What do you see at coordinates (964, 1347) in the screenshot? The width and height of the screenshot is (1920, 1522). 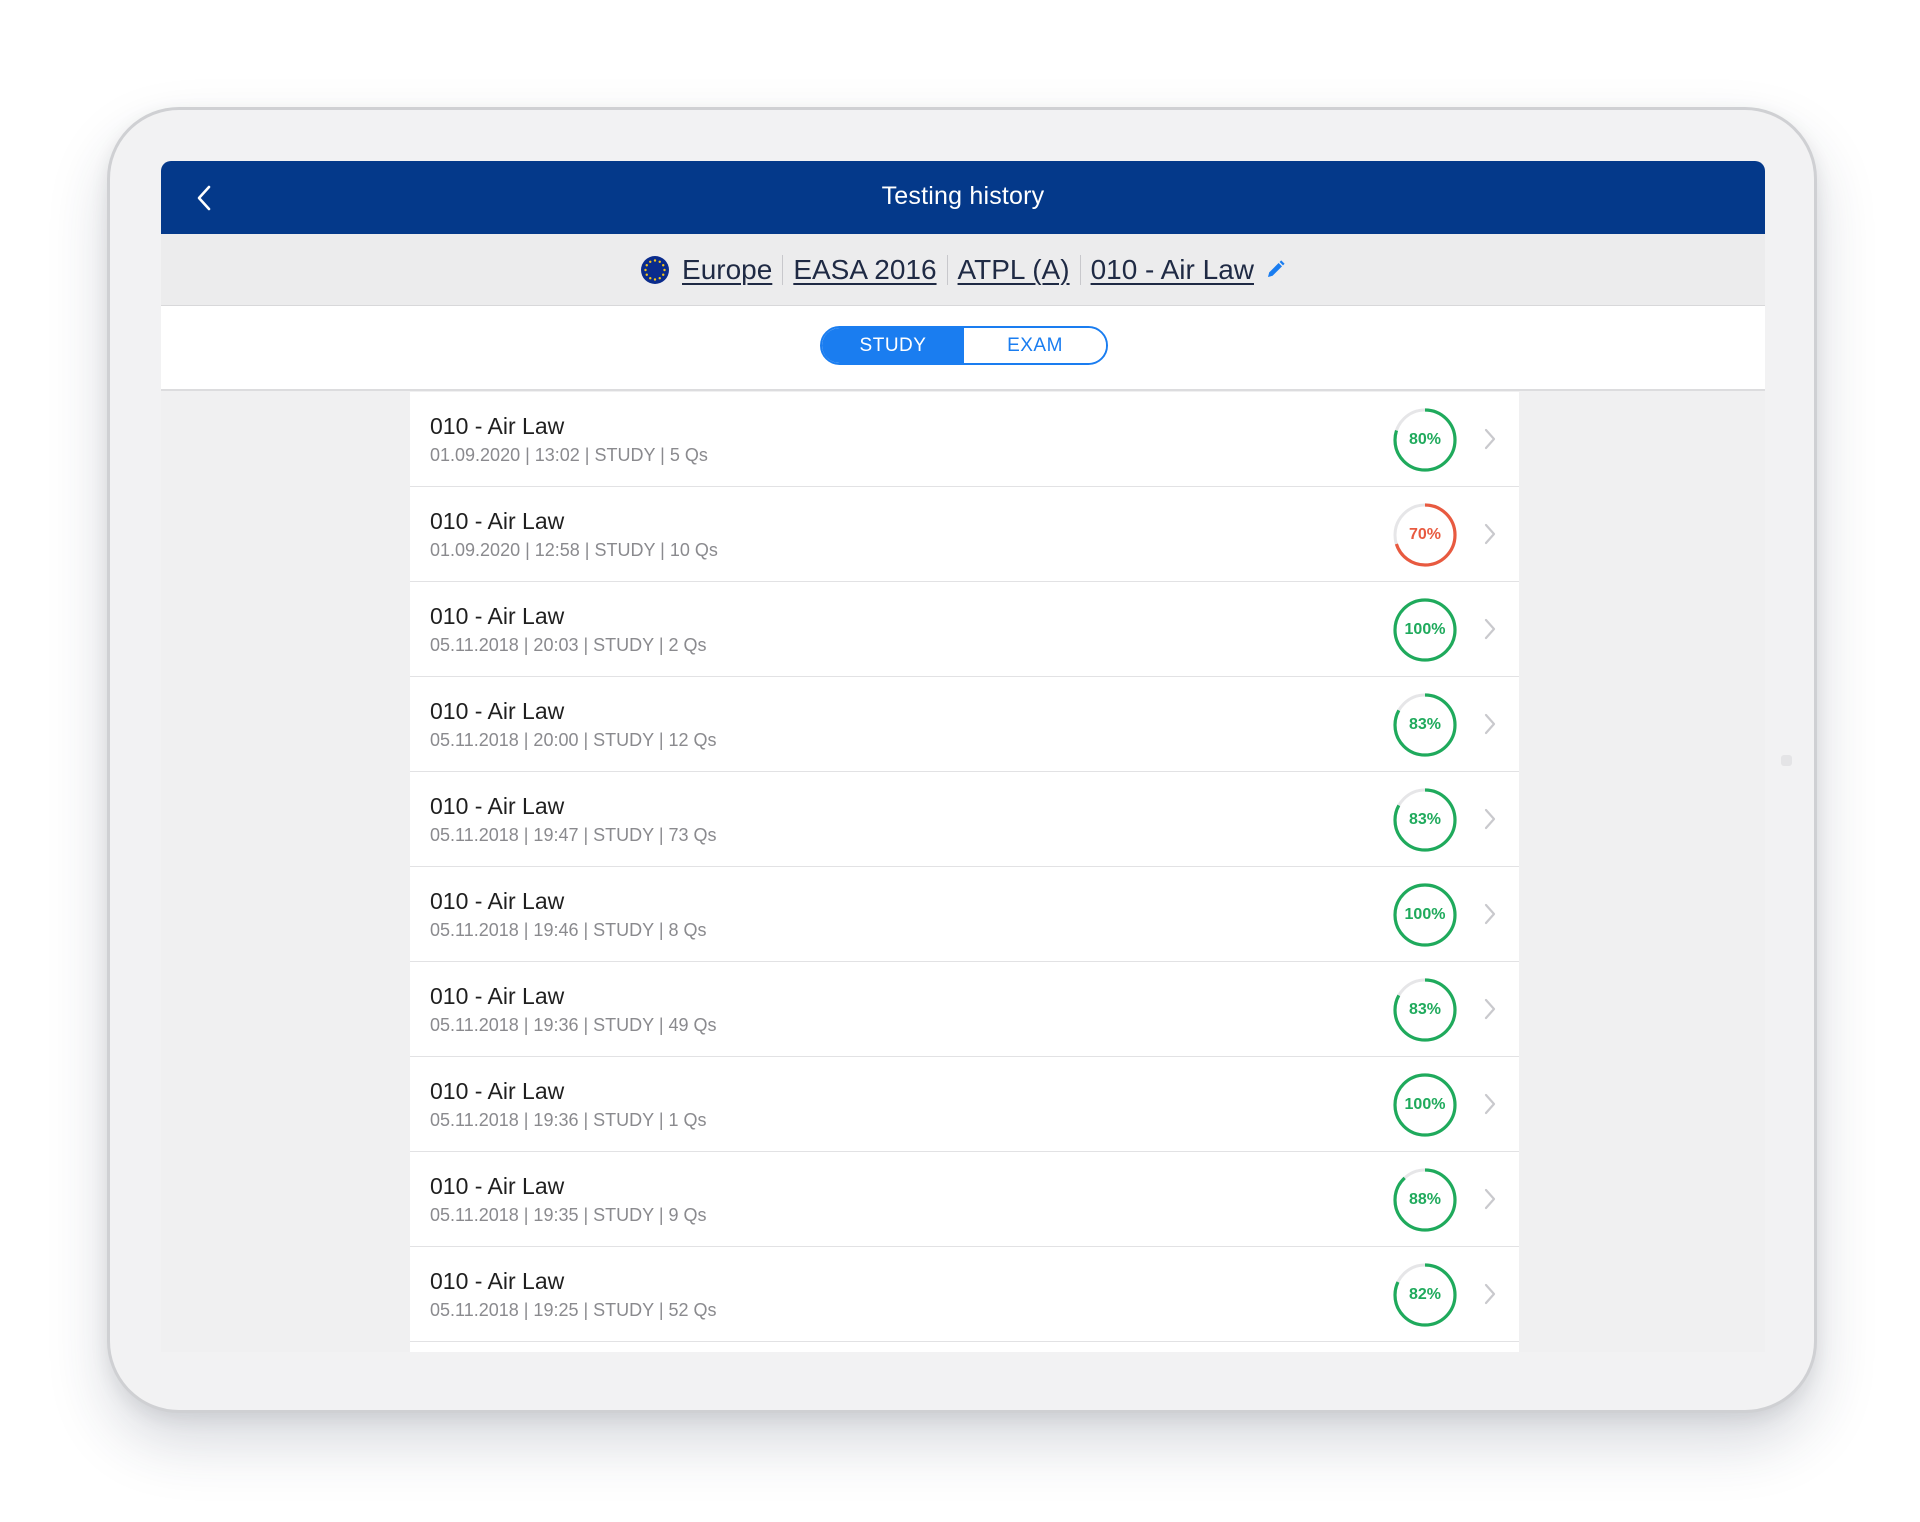 I see `history-row` at bounding box center [964, 1347].